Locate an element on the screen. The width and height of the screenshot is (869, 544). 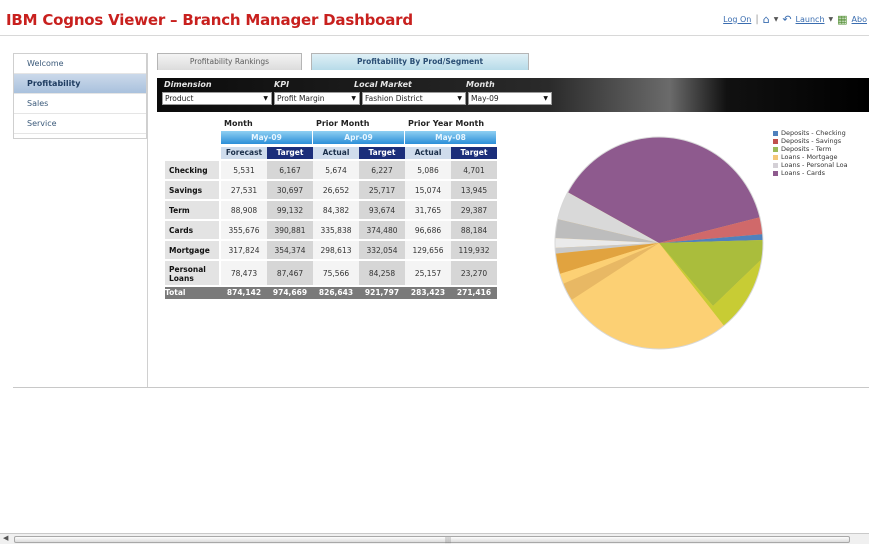
table-cell: 75,566 is located at coordinates (336, 273).